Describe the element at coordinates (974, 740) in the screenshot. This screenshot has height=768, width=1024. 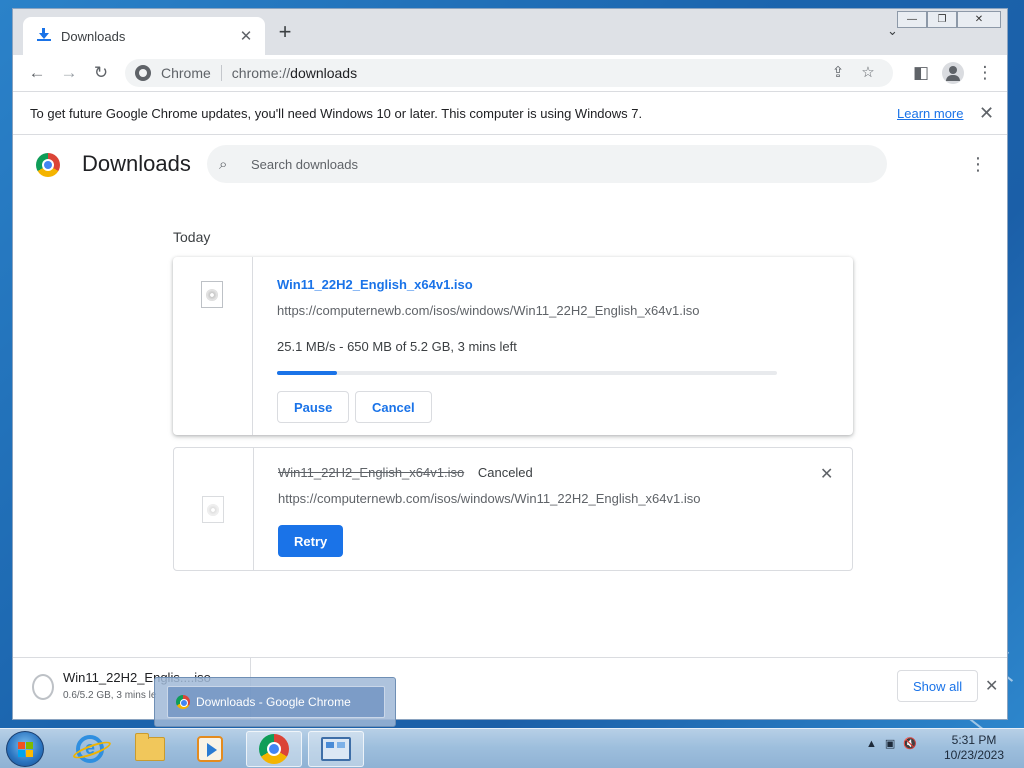
I see `clock-time: 5:31 PM` at that location.